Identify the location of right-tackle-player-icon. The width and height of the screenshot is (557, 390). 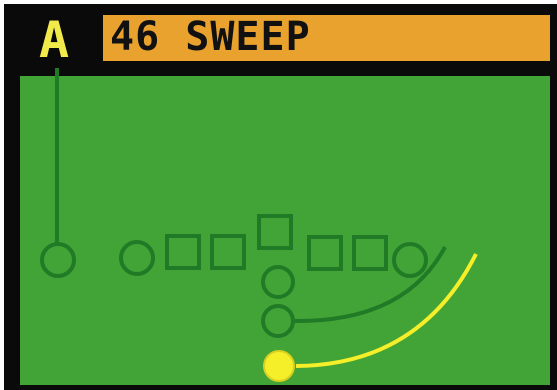
(370, 253).